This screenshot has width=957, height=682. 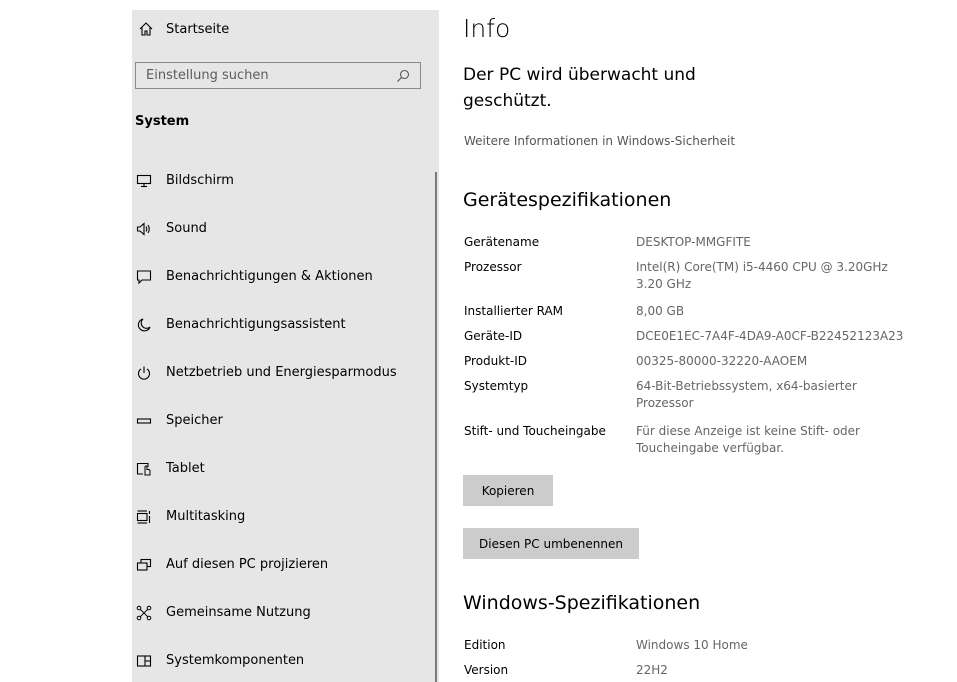 What do you see at coordinates (146, 29) in the screenshot?
I see `home-icon` at bounding box center [146, 29].